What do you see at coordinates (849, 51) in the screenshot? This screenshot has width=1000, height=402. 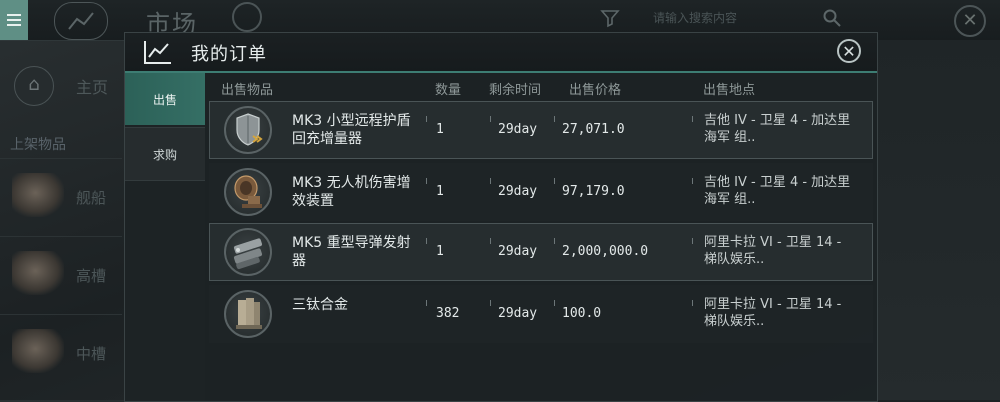 I see `close-icon: ✕` at bounding box center [849, 51].